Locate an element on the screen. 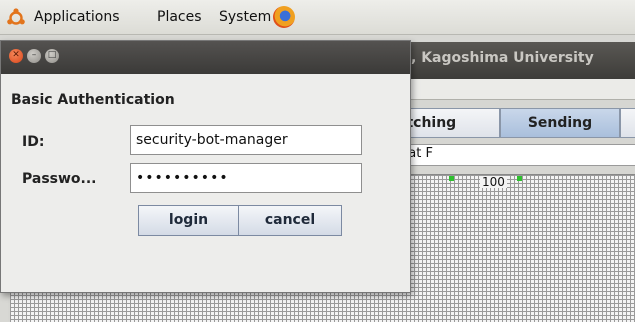  minimize-icon: – is located at coordinates (34, 56).